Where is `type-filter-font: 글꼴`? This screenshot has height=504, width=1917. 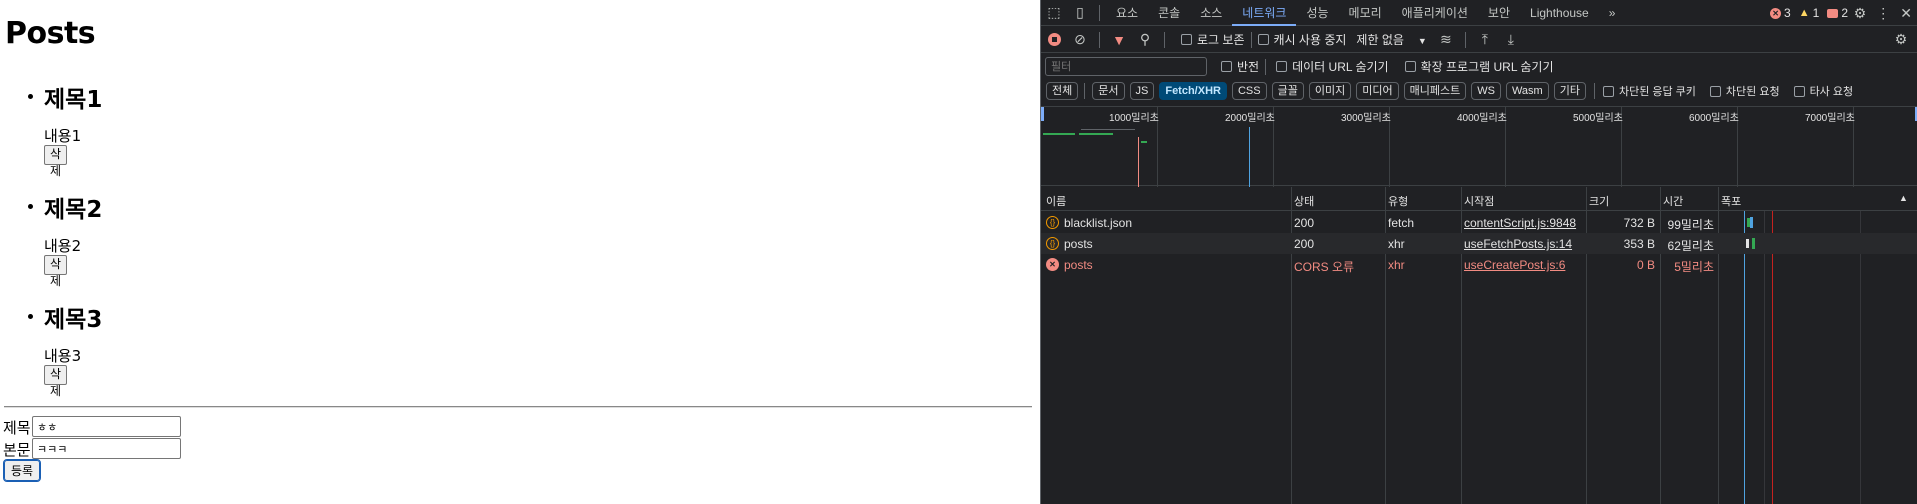 type-filter-font: 글꼴 is located at coordinates (1287, 91).